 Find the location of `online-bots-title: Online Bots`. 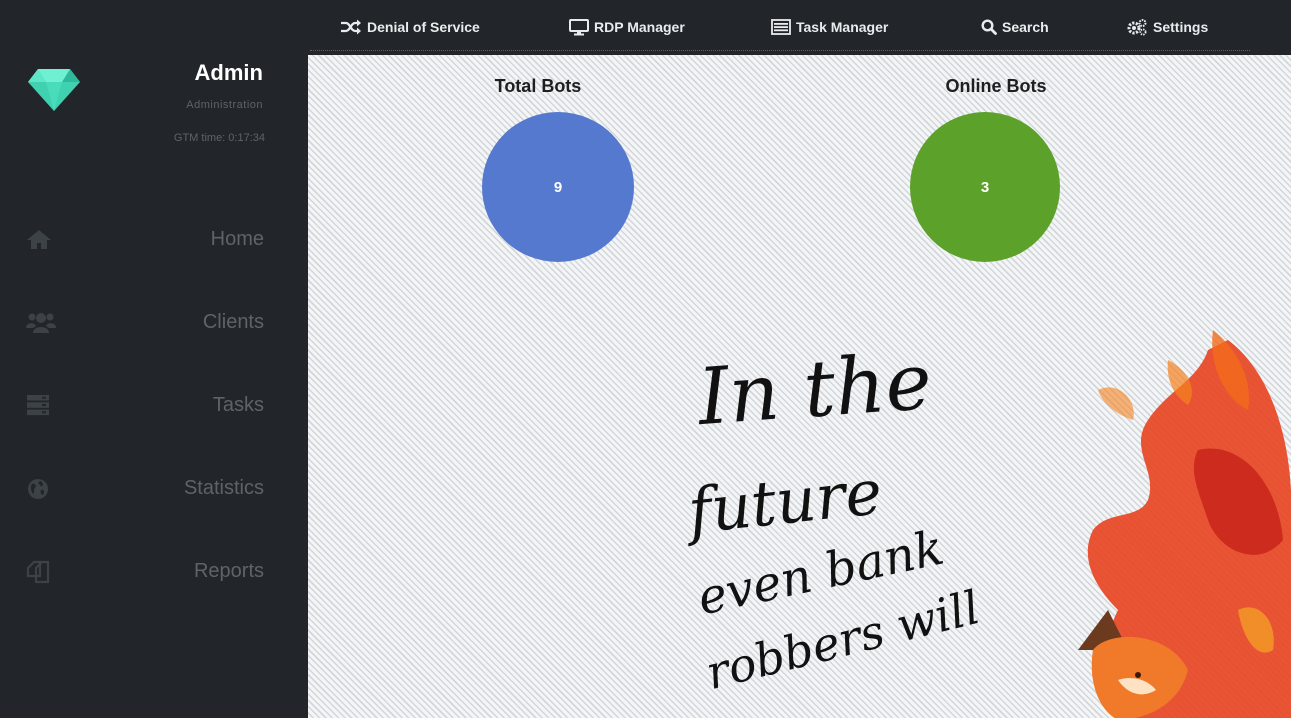

online-bots-title: Online Bots is located at coordinates (996, 86).